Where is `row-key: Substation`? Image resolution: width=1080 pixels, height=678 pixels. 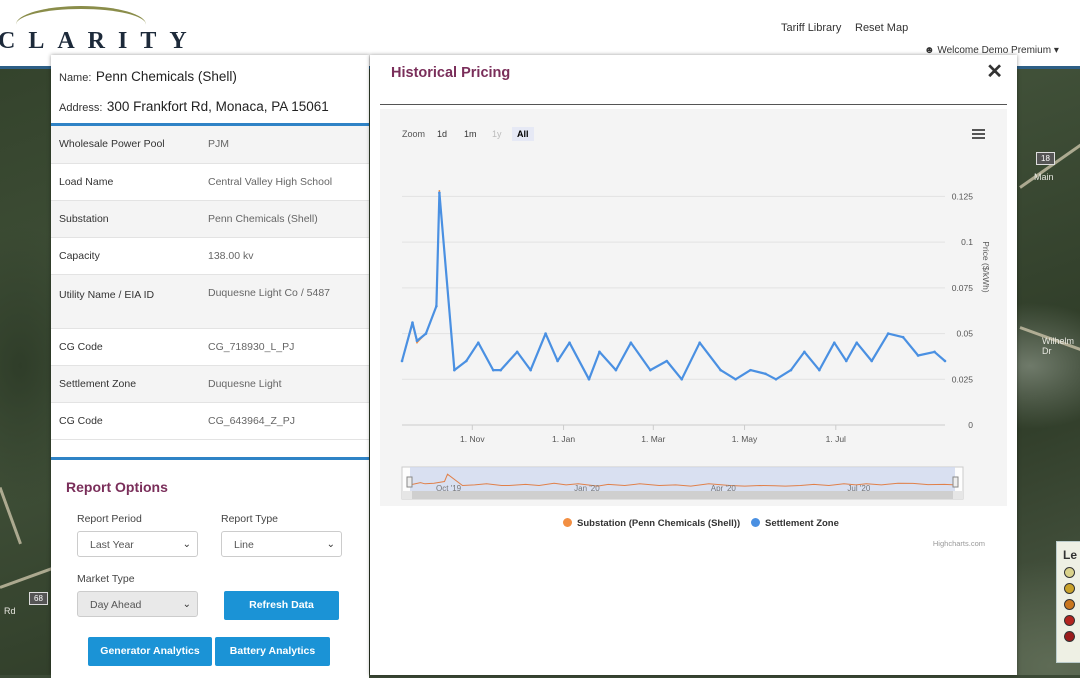 row-key: Substation is located at coordinates (84, 218).